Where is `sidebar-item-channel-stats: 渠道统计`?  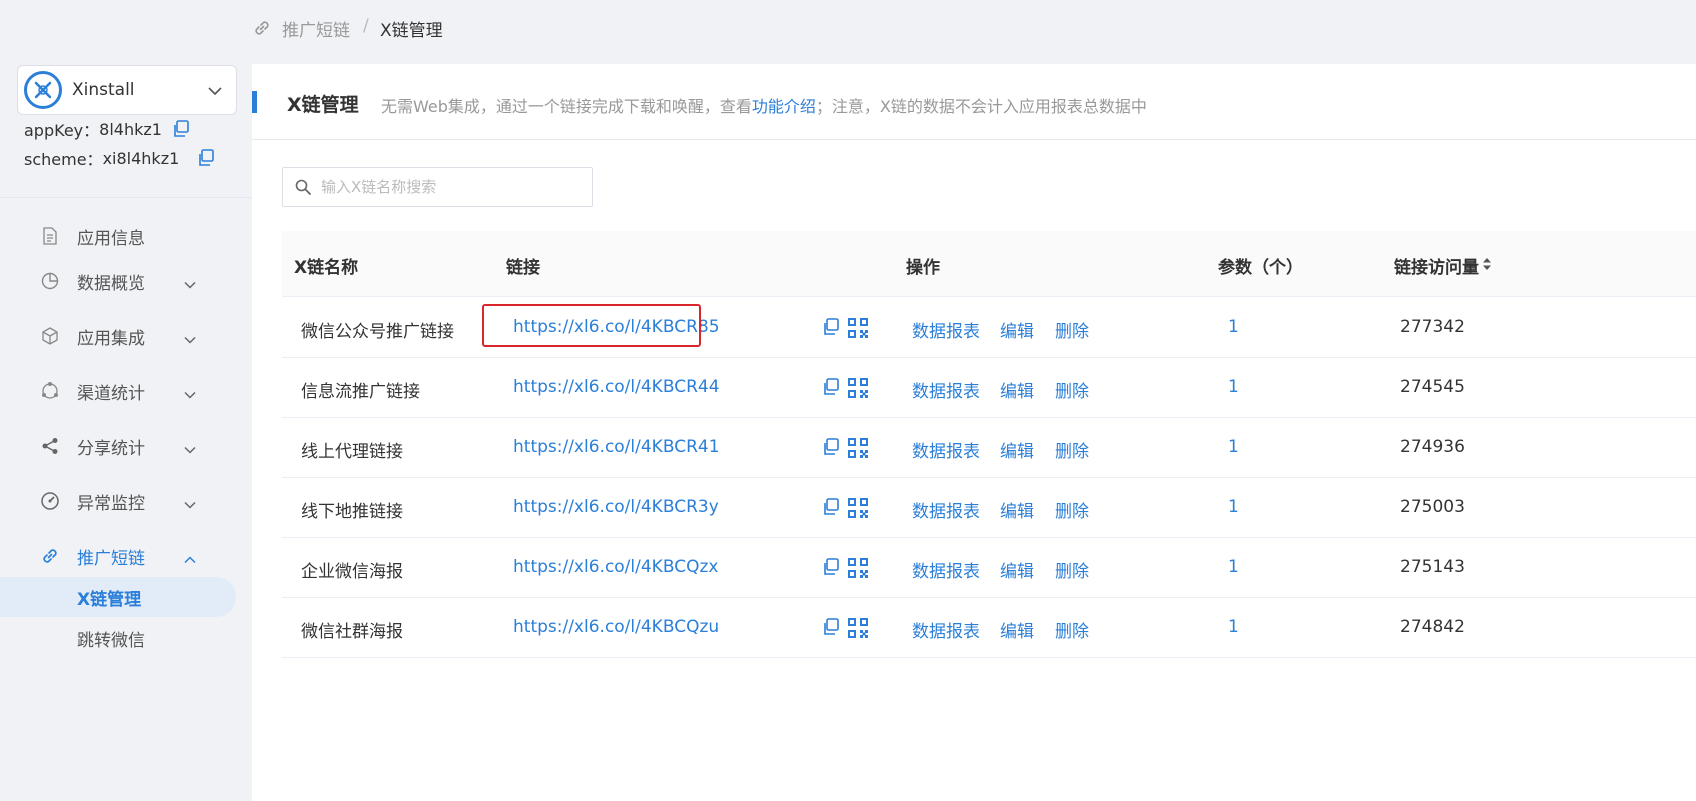 sidebar-item-channel-stats: 渠道统计 is located at coordinates (126, 391).